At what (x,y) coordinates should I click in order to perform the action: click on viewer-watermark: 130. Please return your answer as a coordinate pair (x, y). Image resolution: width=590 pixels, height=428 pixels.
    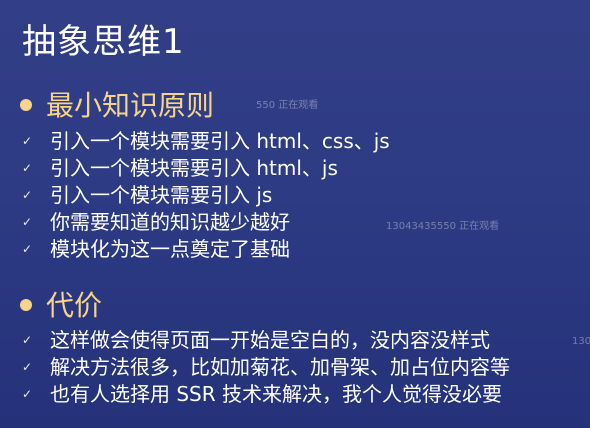
    Looking at the image, I should click on (581, 341).